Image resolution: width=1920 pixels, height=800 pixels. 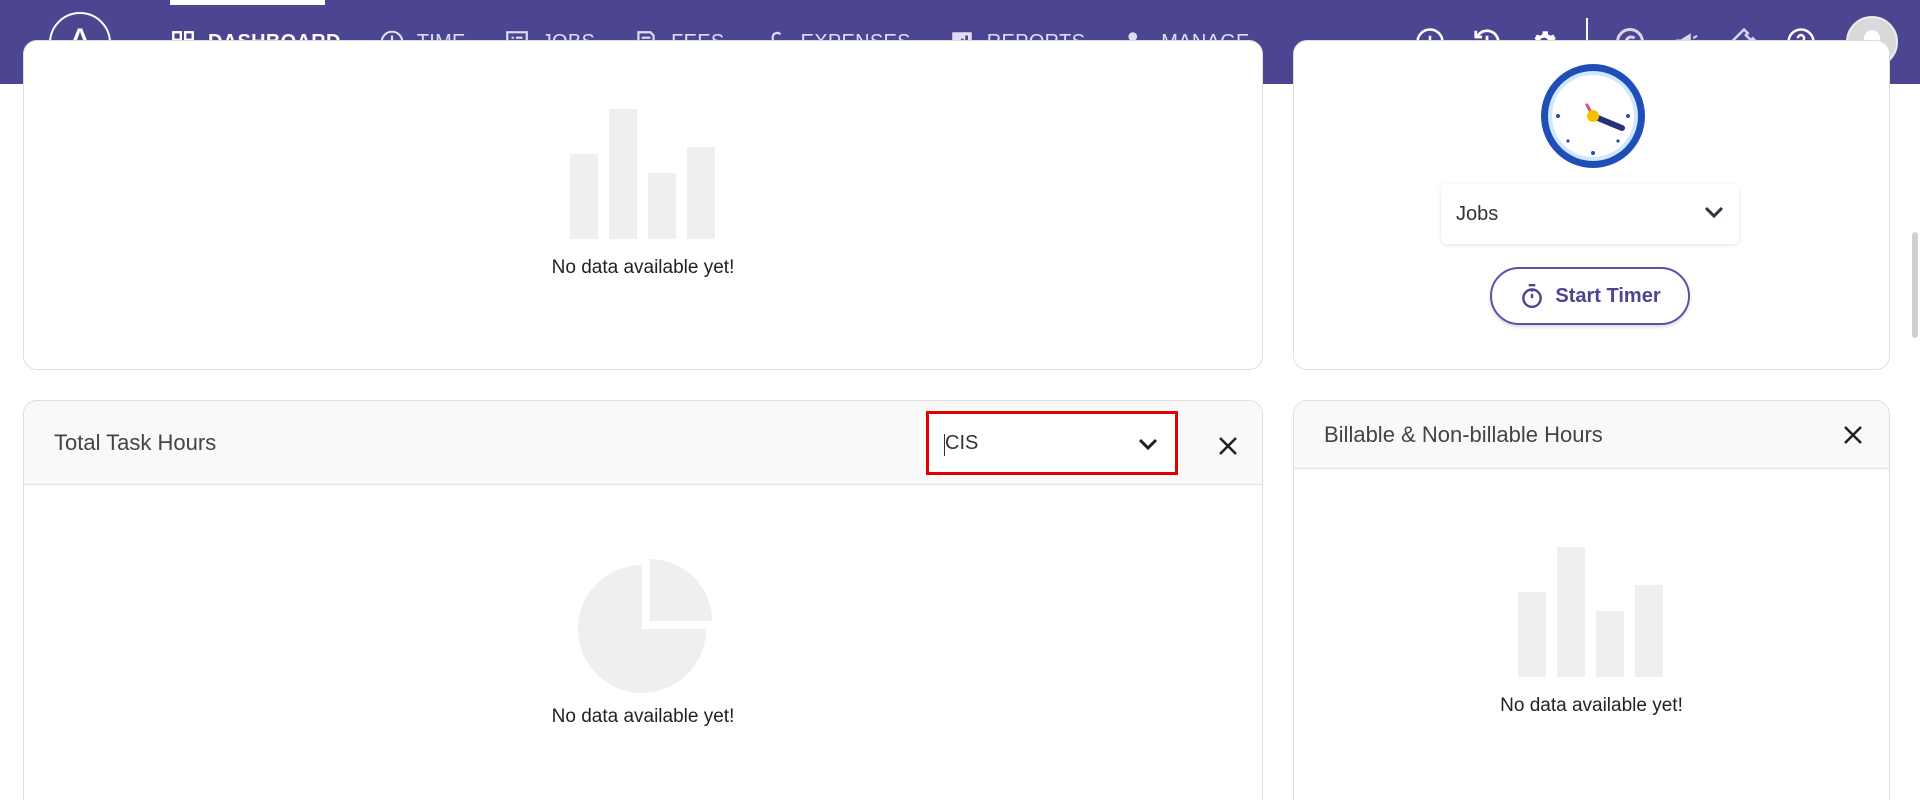 I want to click on start-timer-button: Start Timer, so click(x=1590, y=296).